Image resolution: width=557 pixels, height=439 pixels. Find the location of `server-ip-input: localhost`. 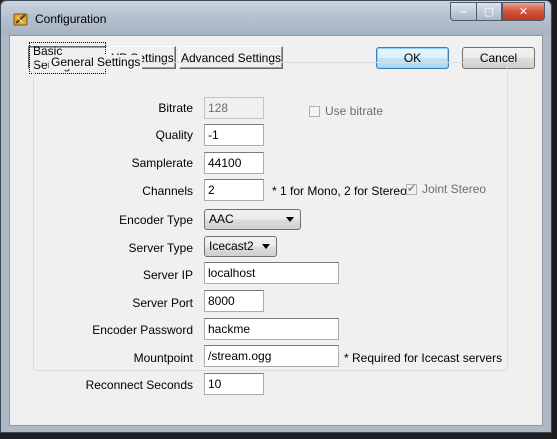

server-ip-input: localhost is located at coordinates (271, 273).